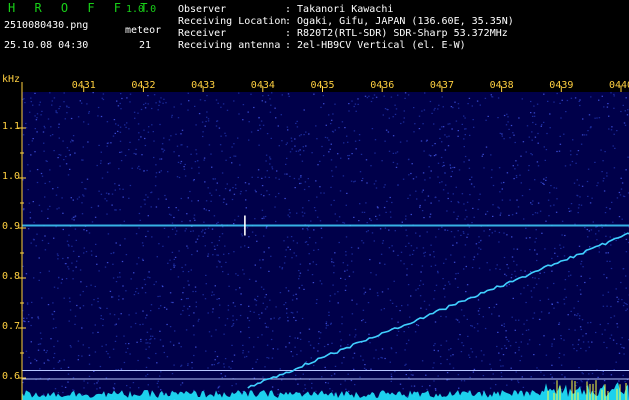  Describe the element at coordinates (11, 326) in the screenshot. I see `y-tick-label: 0.7` at that location.